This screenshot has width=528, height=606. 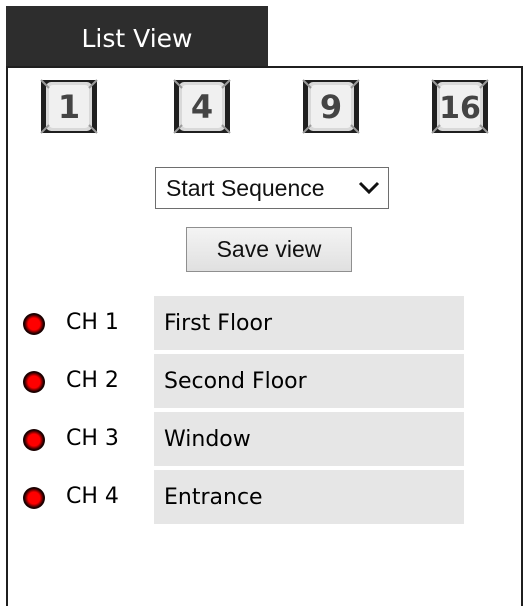 What do you see at coordinates (369, 188) in the screenshot?
I see `chevron-down-icon` at bounding box center [369, 188].